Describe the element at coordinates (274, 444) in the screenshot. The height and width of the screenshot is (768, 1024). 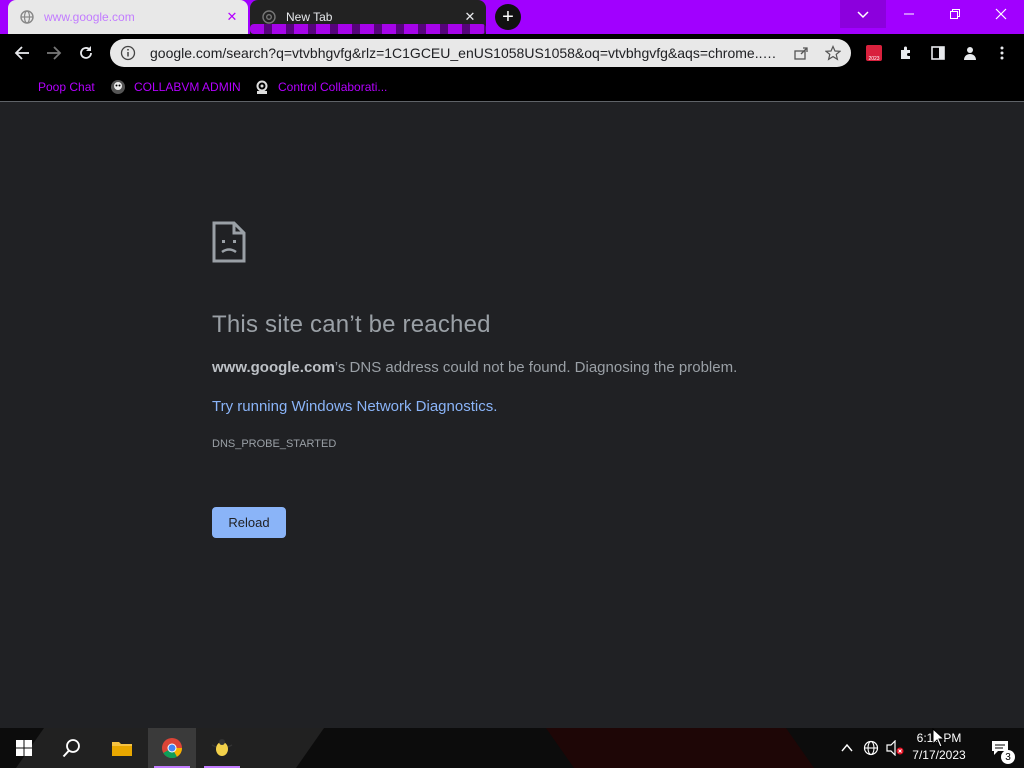
I see `error-code: DNS_PROBE_STARTED` at that location.